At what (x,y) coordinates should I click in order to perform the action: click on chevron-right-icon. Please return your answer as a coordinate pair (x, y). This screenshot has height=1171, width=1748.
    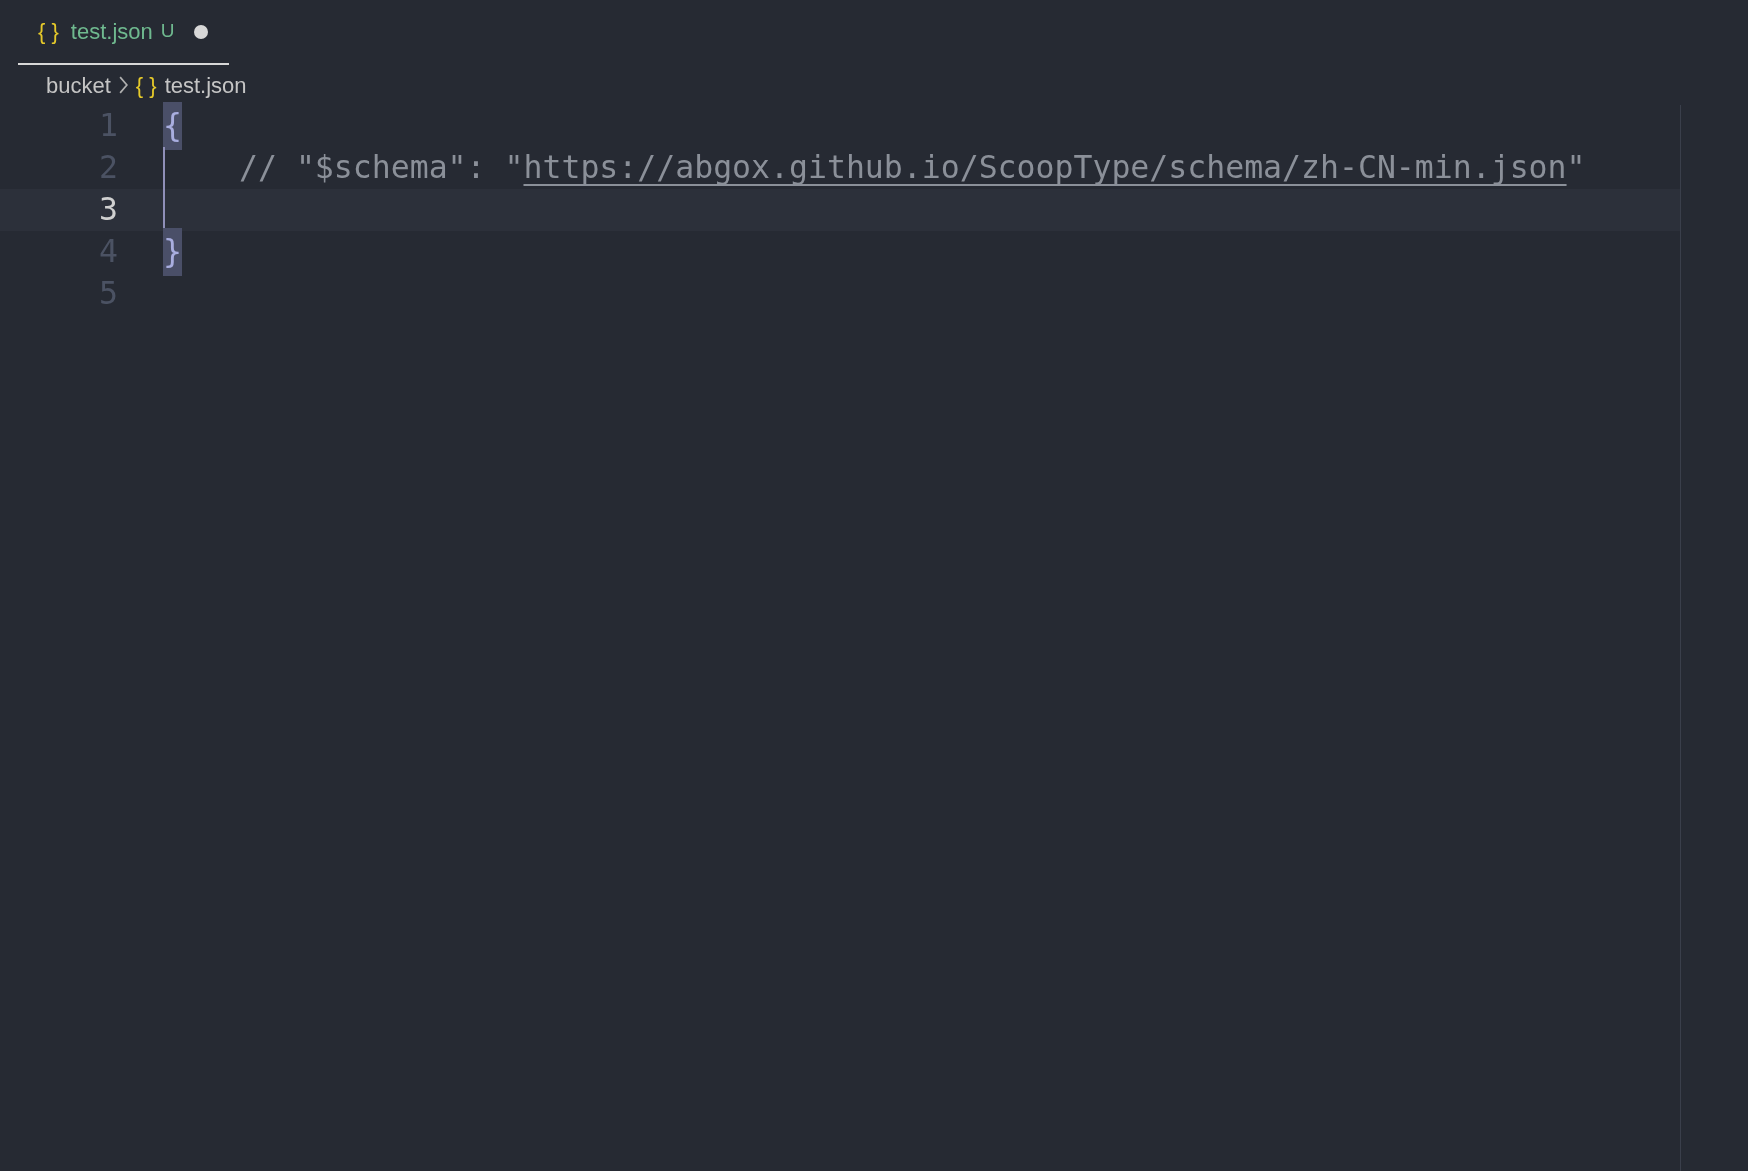
    Looking at the image, I should click on (123, 85).